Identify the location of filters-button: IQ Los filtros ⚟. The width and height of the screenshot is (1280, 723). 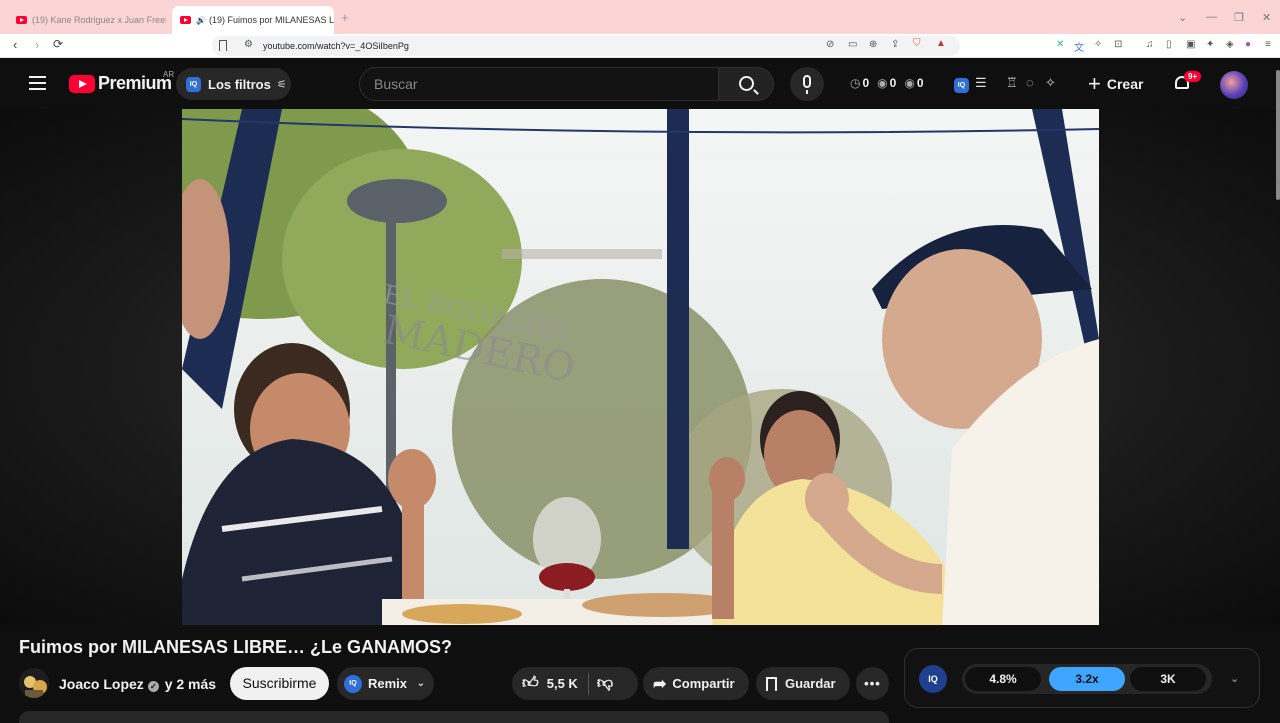
(233, 84).